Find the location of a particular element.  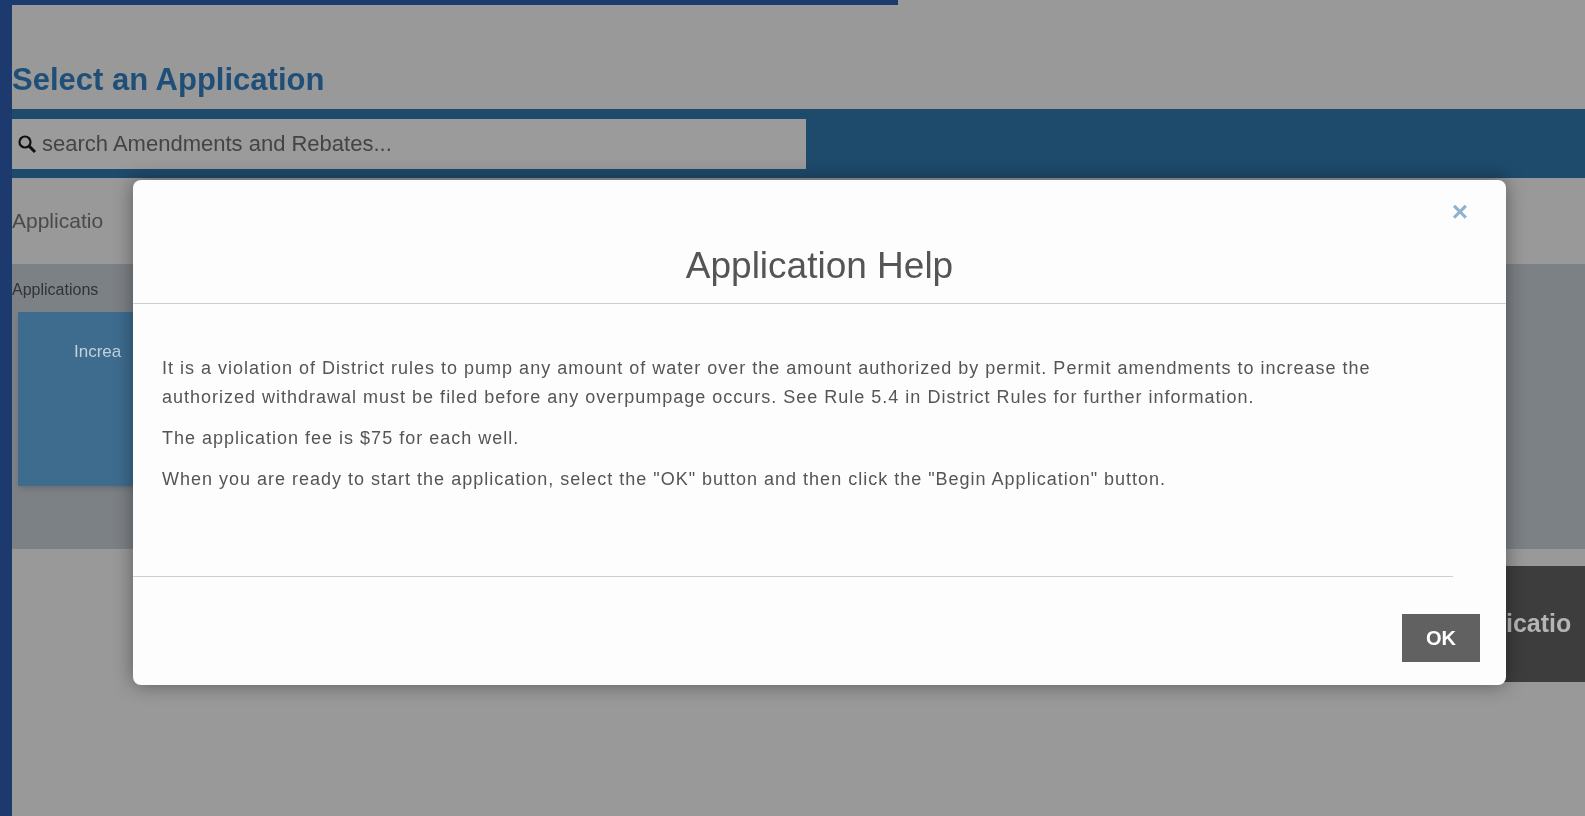

ok-button: OK is located at coordinates (1441, 638).